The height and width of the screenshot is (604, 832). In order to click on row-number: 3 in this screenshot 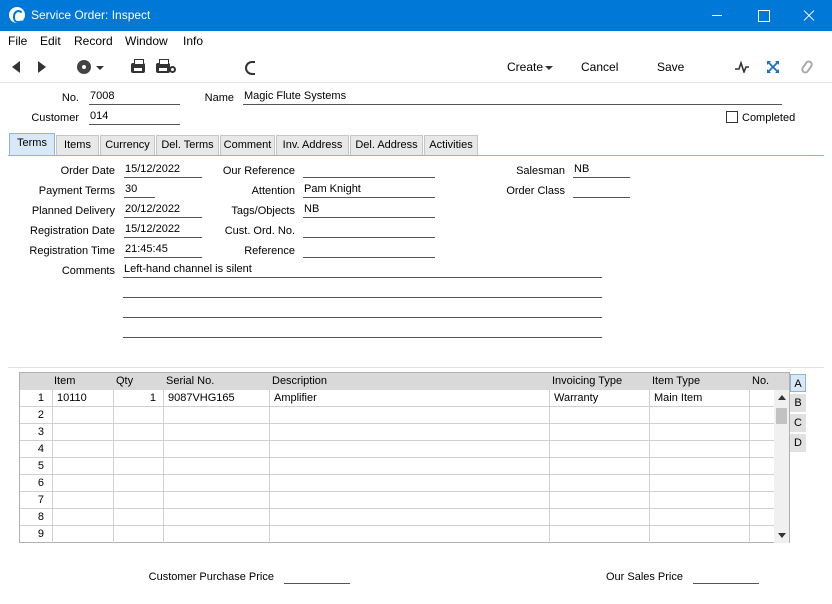, I will do `click(40, 432)`.